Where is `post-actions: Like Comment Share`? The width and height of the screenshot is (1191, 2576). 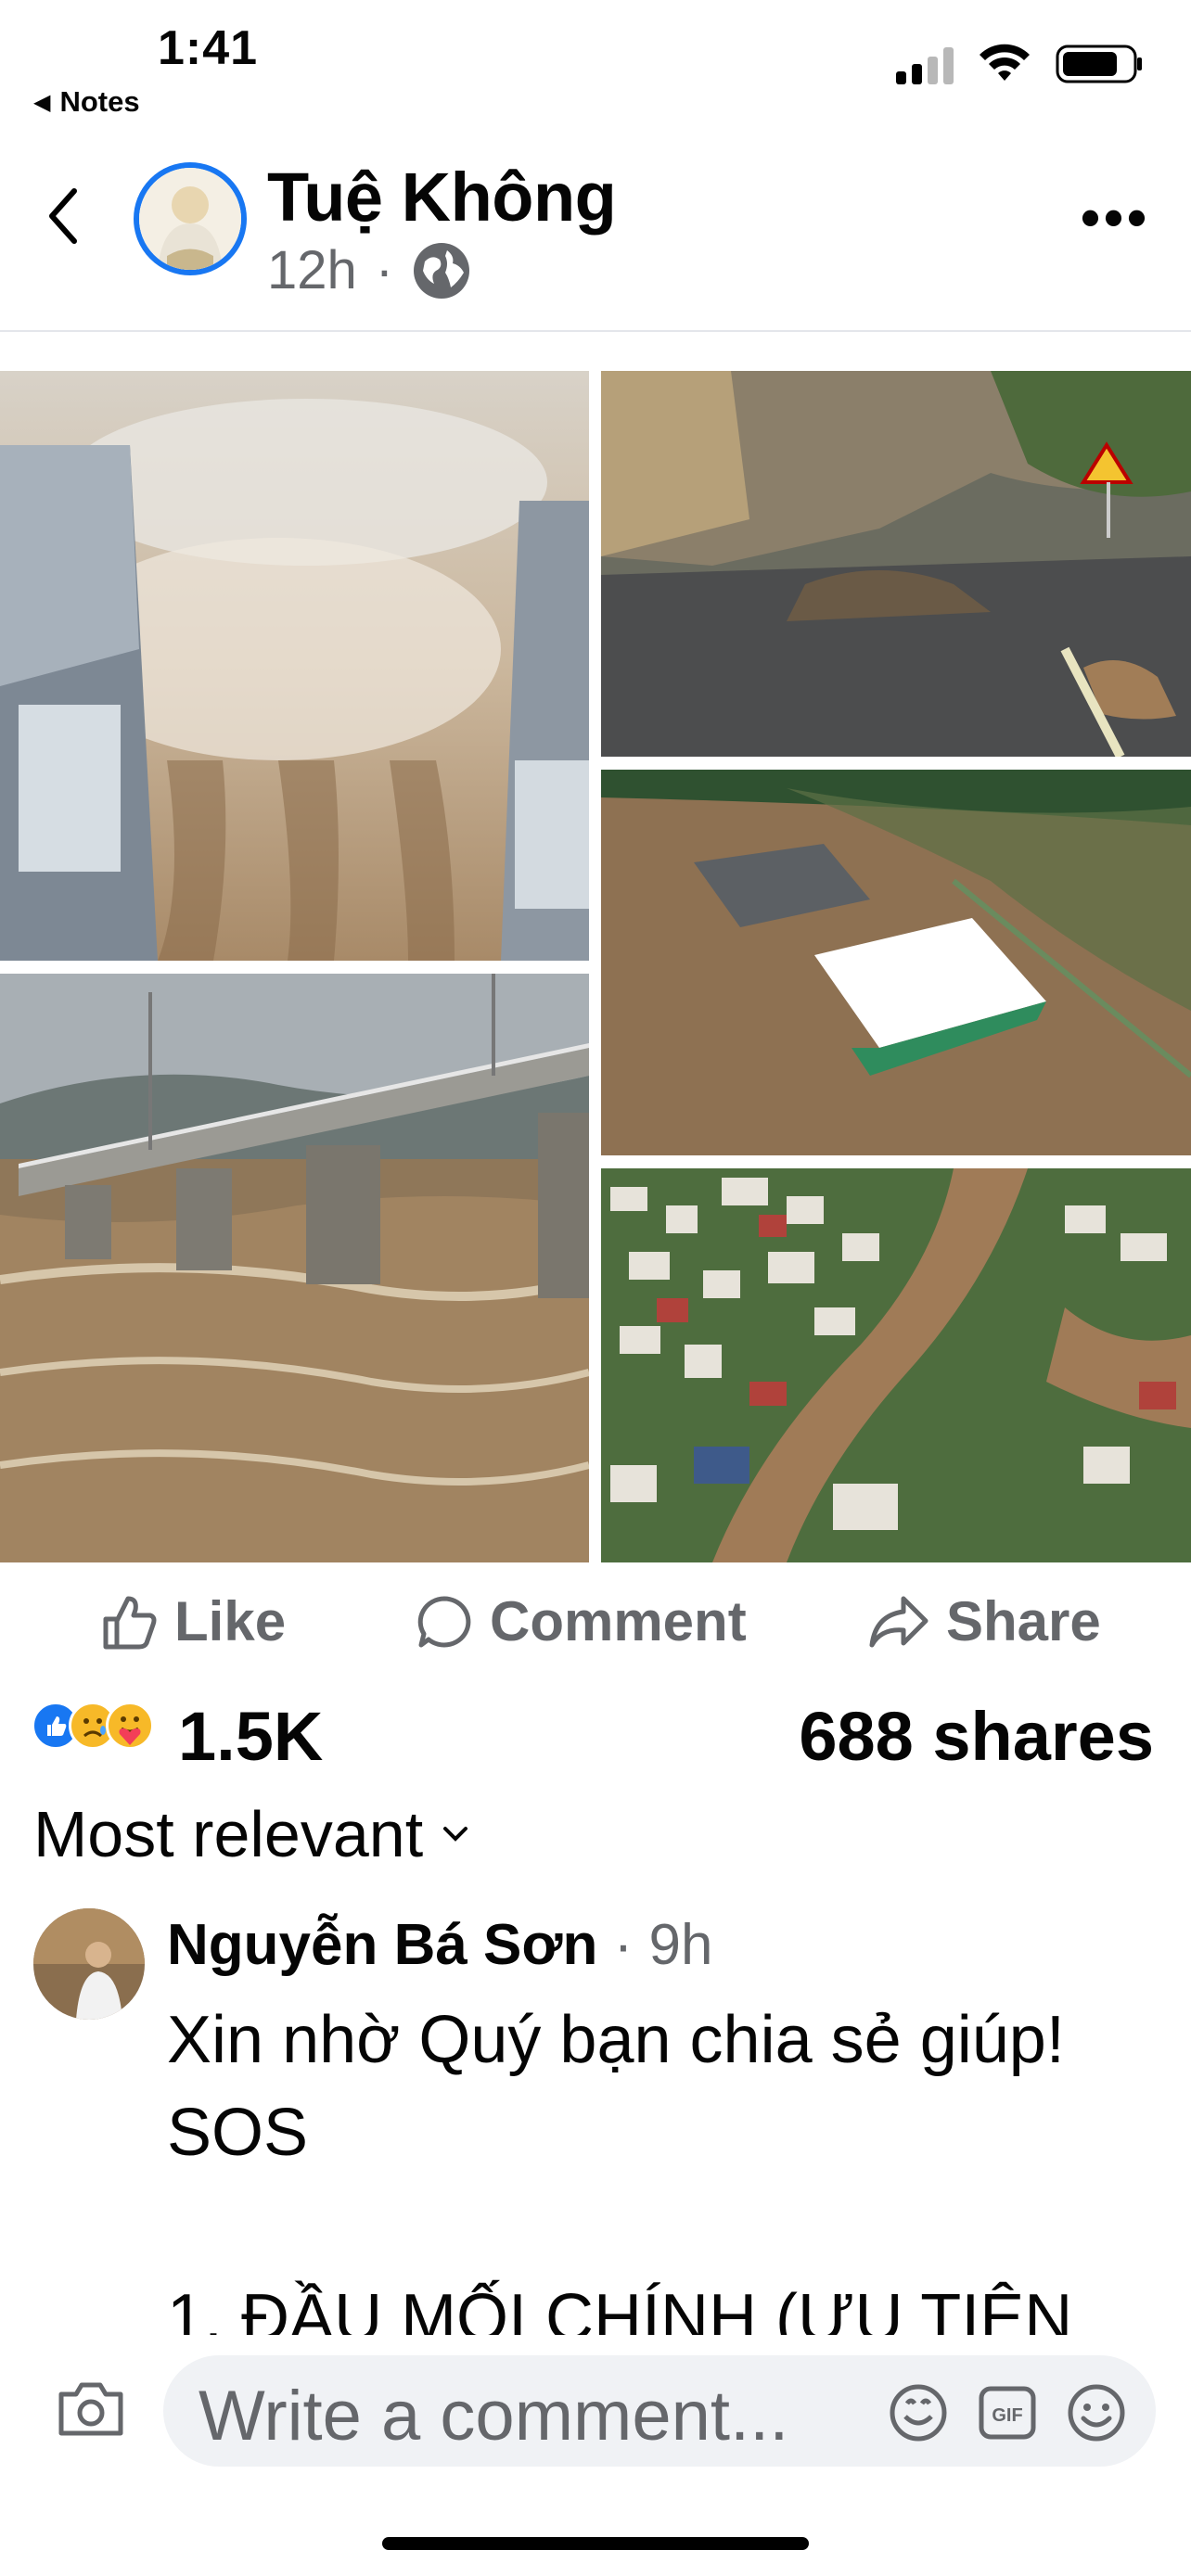 post-actions: Like Comment Share is located at coordinates (595, 1622).